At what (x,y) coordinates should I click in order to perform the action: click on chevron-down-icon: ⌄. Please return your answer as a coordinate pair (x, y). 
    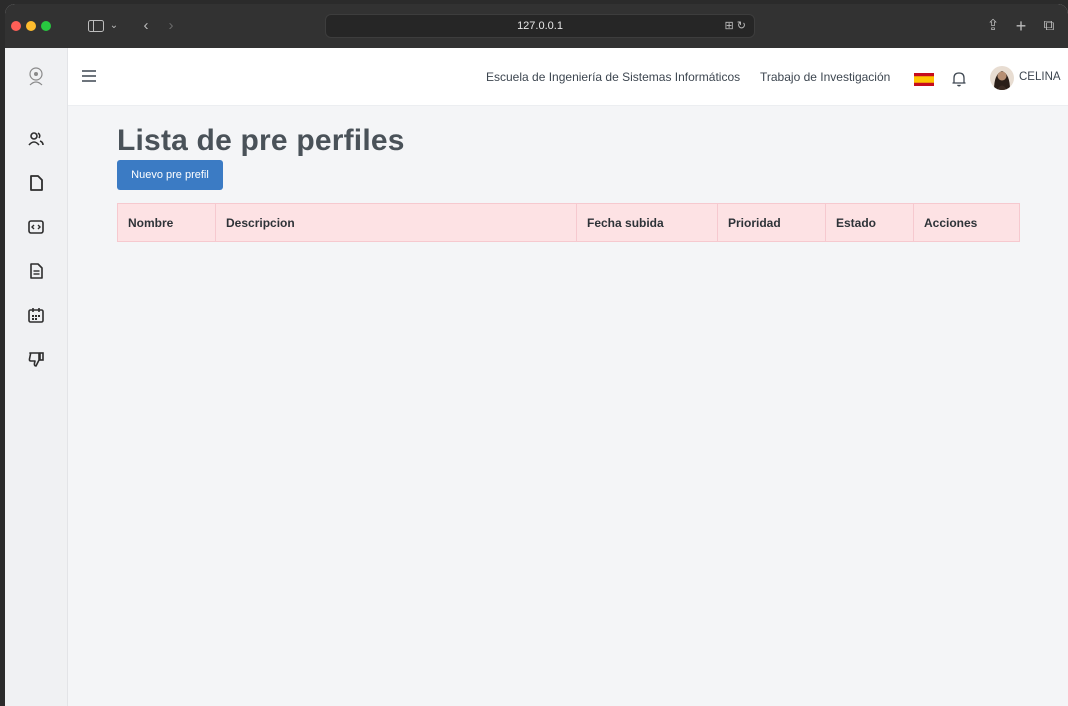
    Looking at the image, I should click on (114, 26).